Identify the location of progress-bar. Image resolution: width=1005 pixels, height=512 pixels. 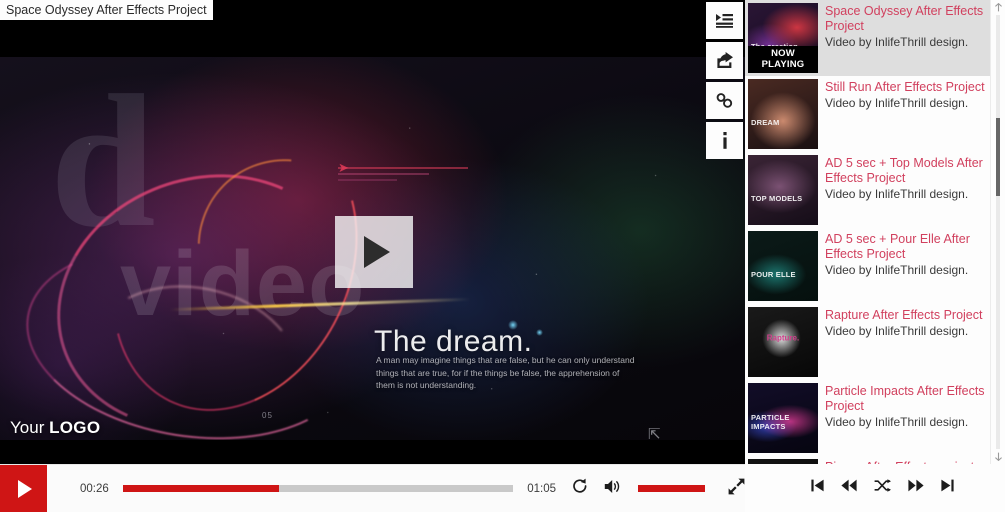
(318, 488).